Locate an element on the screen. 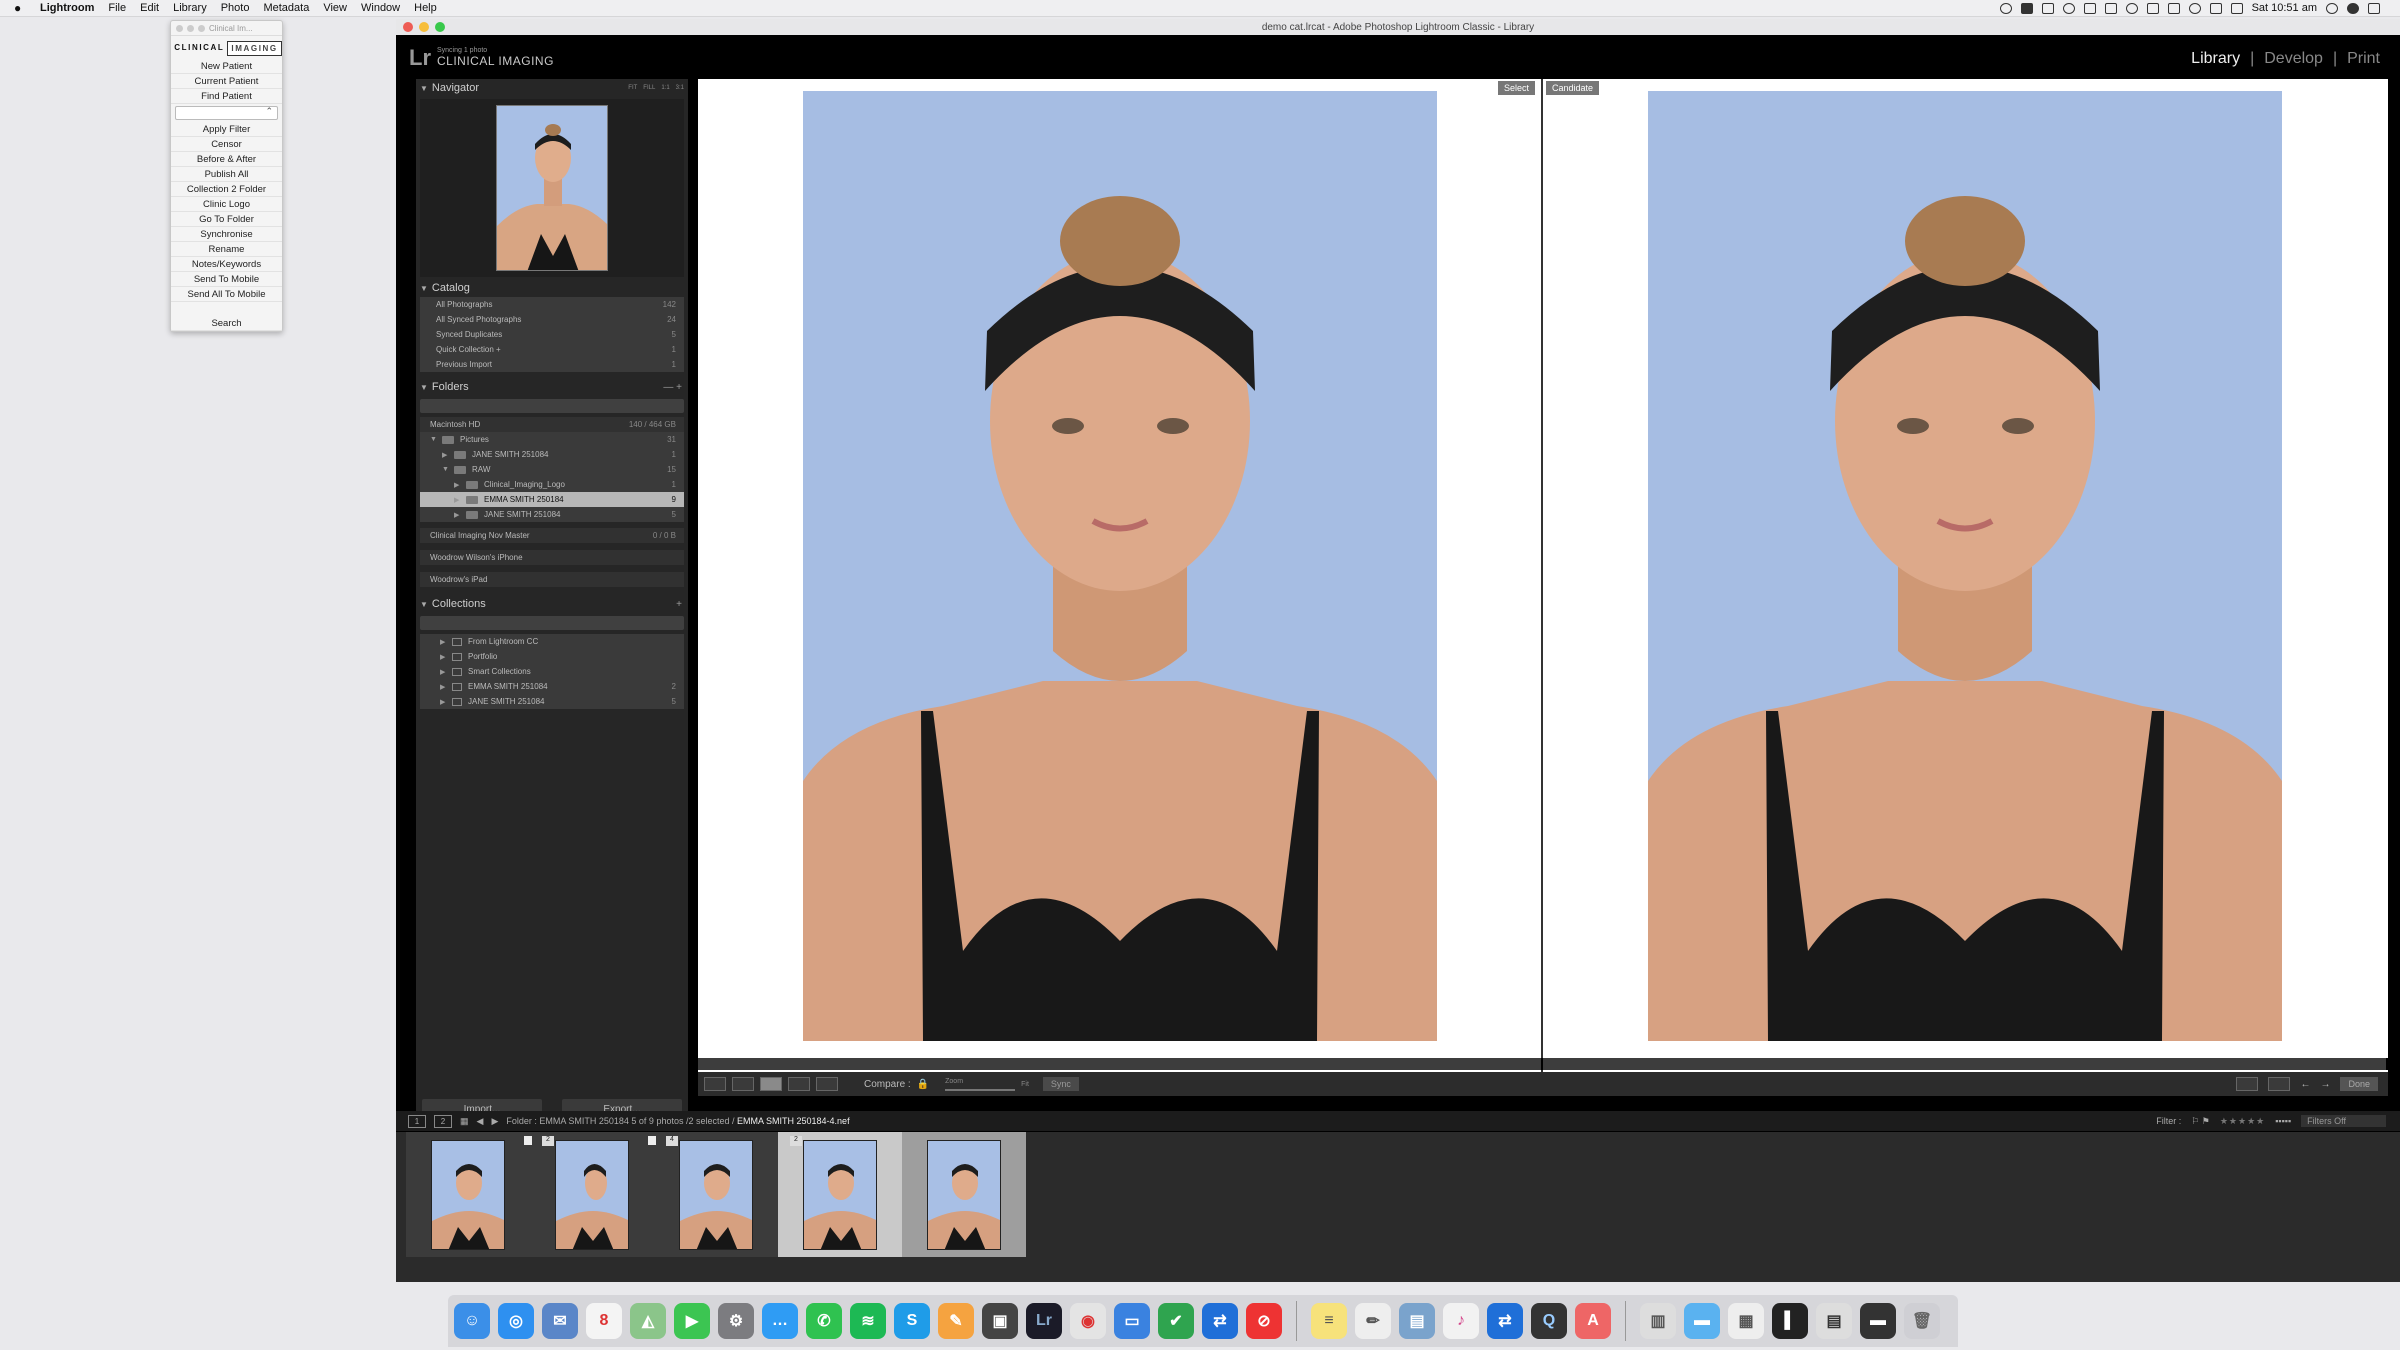 This screenshot has width=2400, height=1350. record-icon is located at coordinates (2005, 8).